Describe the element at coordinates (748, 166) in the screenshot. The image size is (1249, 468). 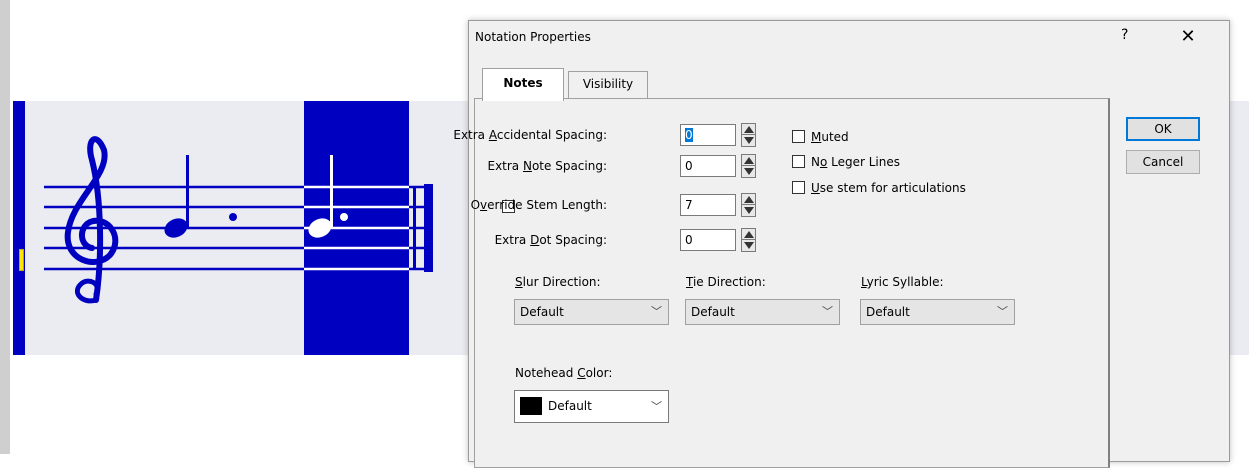
I see `extra-note-spacing-spinner` at that location.